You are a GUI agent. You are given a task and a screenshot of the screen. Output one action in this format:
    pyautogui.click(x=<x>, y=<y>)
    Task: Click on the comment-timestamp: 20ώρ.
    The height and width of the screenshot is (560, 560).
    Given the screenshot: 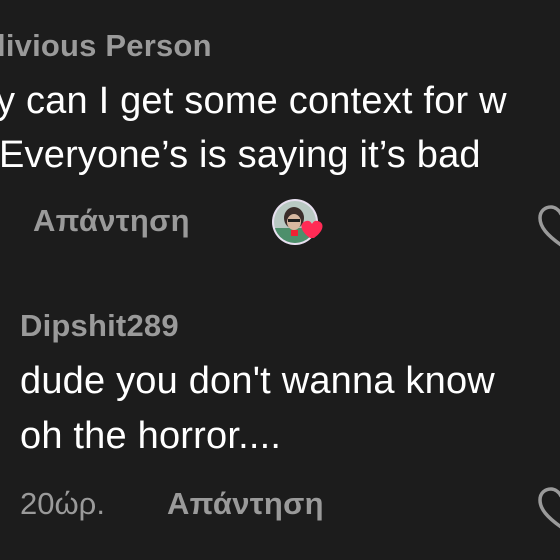 What is the action you would take?
    pyautogui.click(x=62, y=503)
    